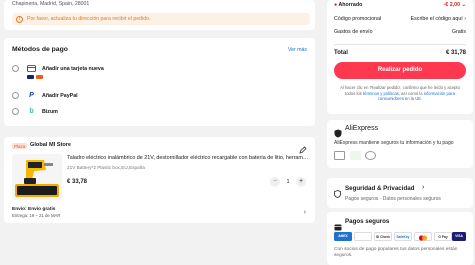 The image size is (475, 265). What do you see at coordinates (423, 236) in the screenshot?
I see `card-brand-icon` at bounding box center [423, 236].